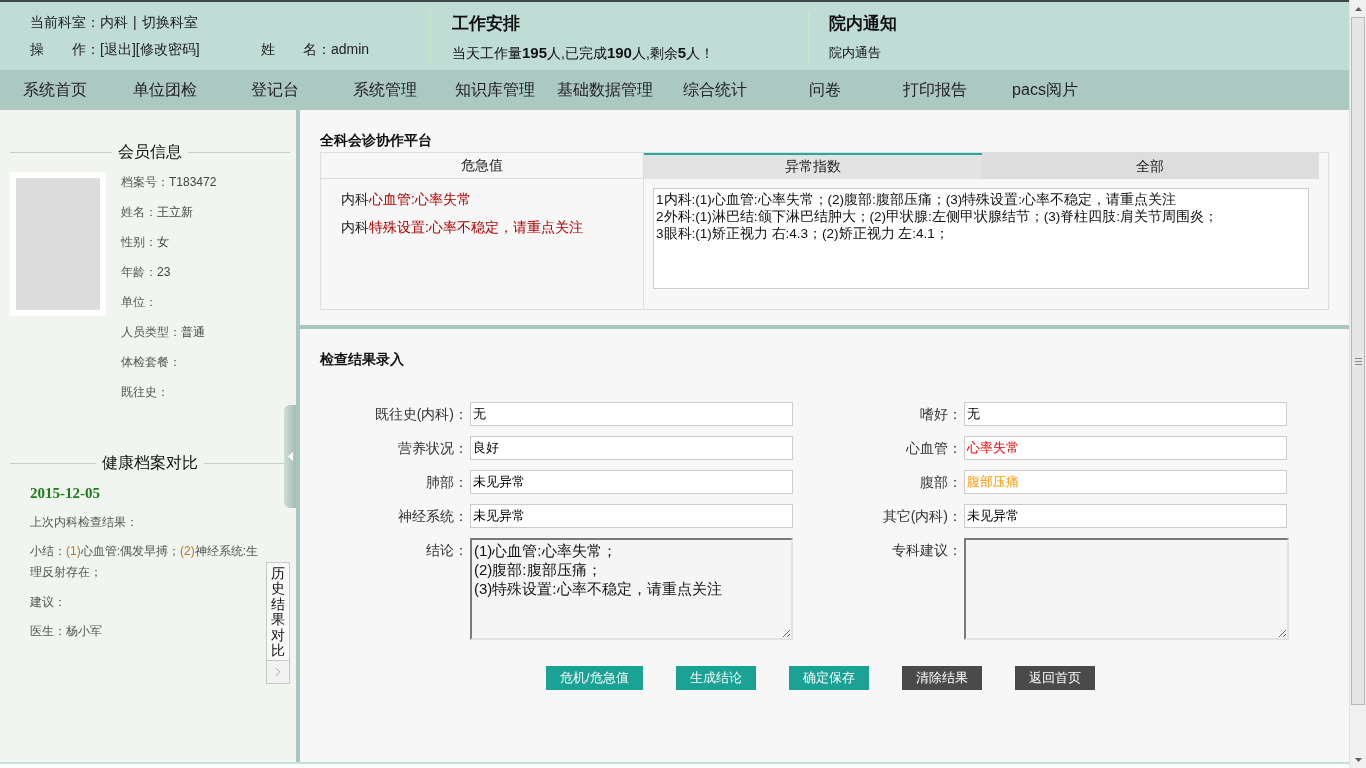  What do you see at coordinates (447, 482) in the screenshot?
I see `field-label: 肺部：` at bounding box center [447, 482].